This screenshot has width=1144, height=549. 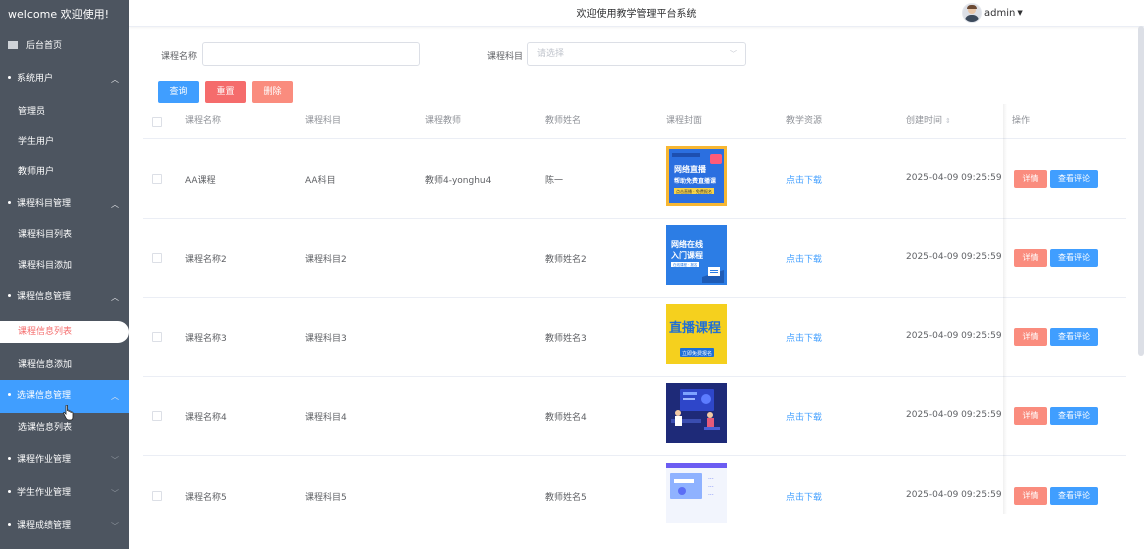 I want to click on sidebar-item: 课程科目列表, so click(x=64, y=235).